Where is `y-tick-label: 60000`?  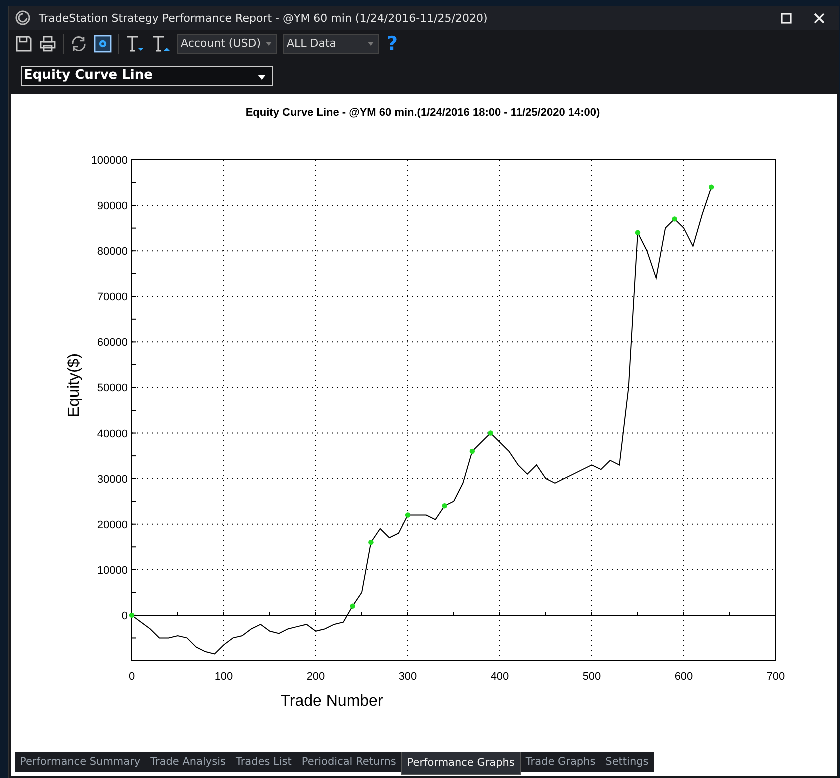
y-tick-label: 60000 is located at coordinates (112, 343).